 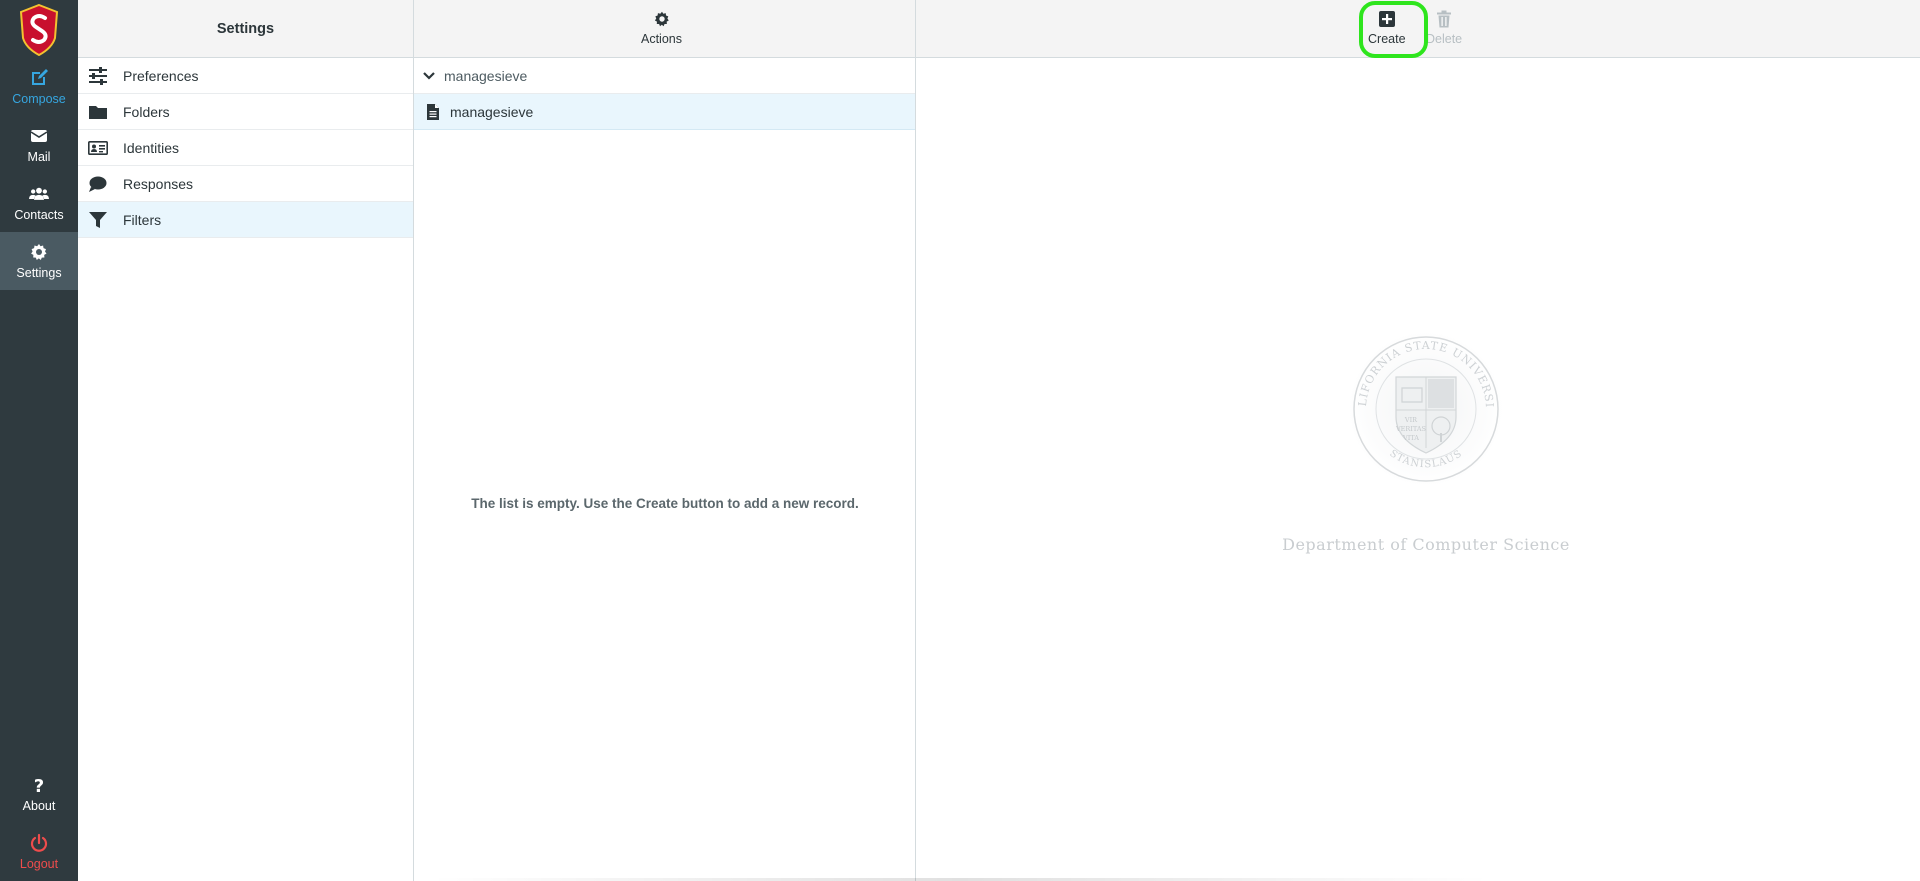 I want to click on id-card-icon, so click(x=98, y=147).